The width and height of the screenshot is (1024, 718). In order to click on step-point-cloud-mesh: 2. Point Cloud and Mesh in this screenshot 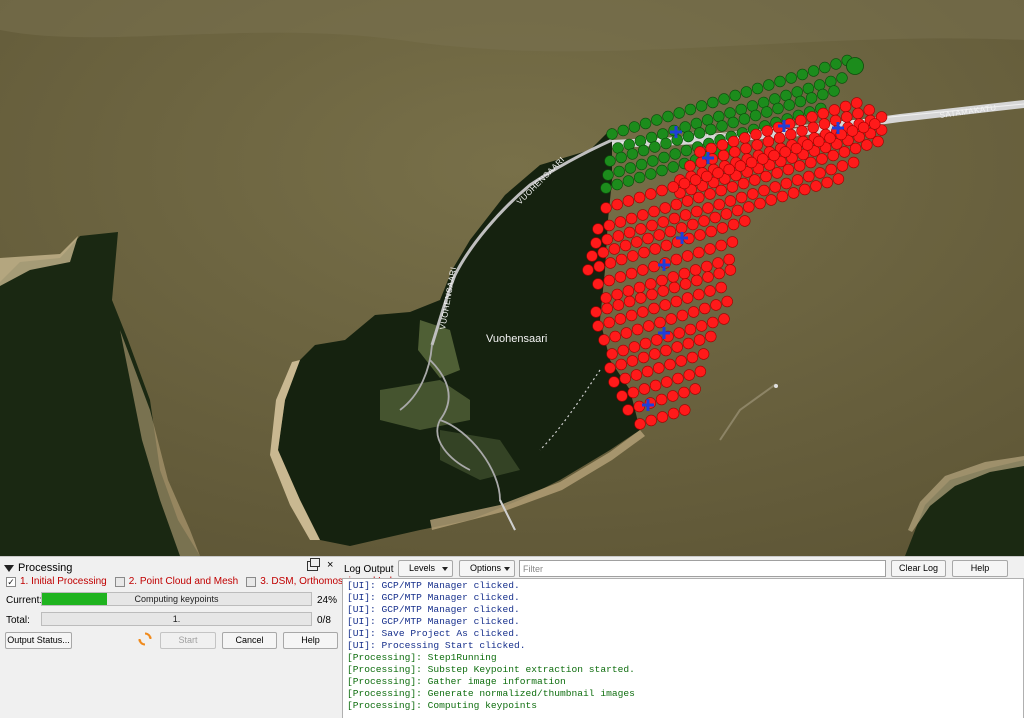, I will do `click(176, 581)`.